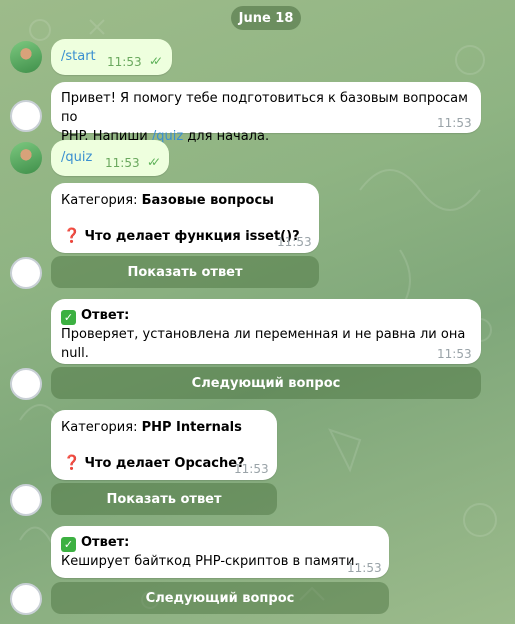  What do you see at coordinates (192, 236) in the screenshot?
I see `question-text: Что делает функция isset()?` at bounding box center [192, 236].